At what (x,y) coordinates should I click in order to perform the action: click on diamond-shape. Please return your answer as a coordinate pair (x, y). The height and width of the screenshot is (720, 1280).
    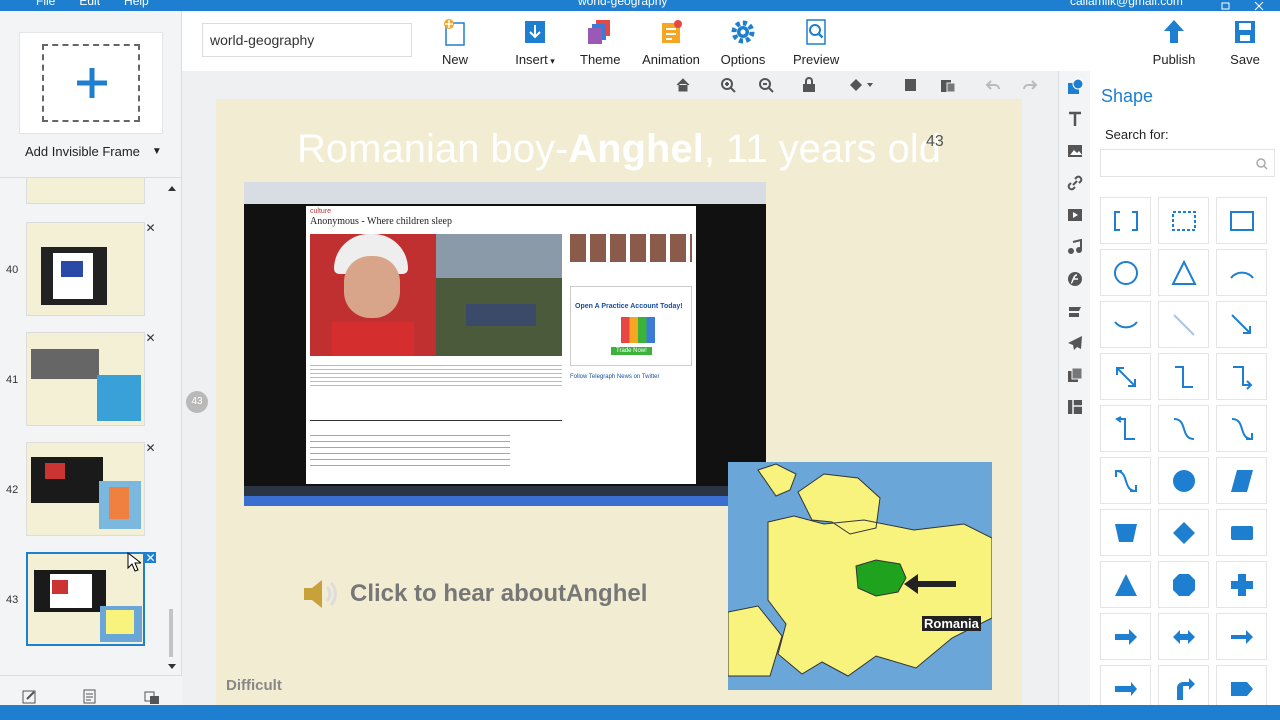
    Looking at the image, I should click on (1183, 532).